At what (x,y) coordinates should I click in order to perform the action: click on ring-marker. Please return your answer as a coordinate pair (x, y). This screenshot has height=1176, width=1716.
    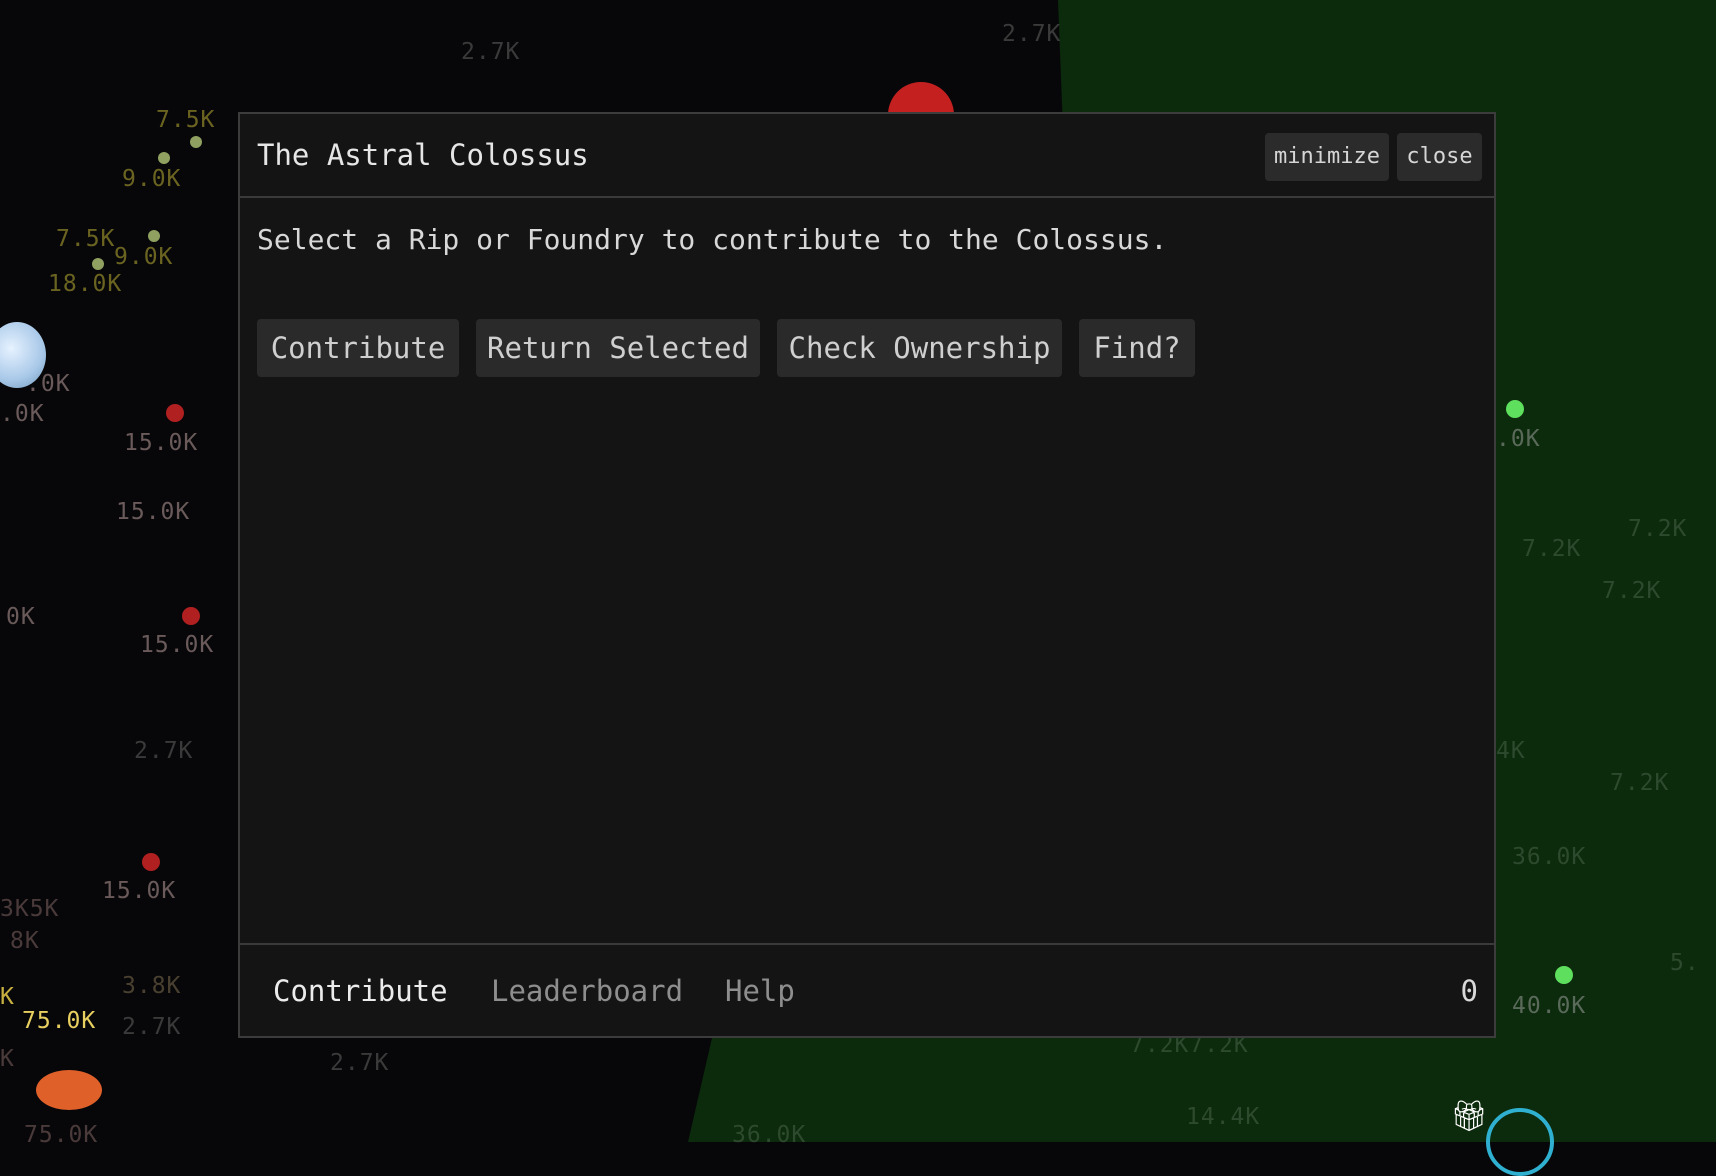
    Looking at the image, I should click on (1520, 1142).